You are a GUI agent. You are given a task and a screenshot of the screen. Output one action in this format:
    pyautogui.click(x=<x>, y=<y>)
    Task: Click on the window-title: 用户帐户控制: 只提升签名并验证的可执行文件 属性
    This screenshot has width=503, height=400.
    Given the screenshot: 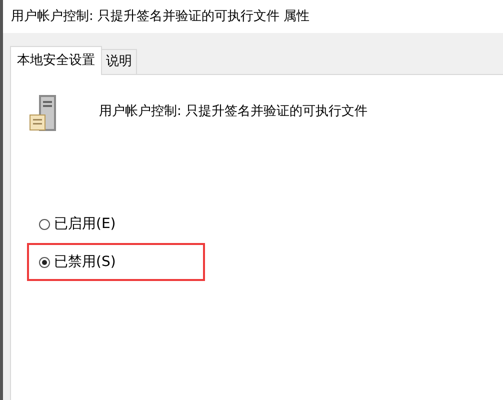 What is the action you would take?
    pyautogui.click(x=160, y=17)
    